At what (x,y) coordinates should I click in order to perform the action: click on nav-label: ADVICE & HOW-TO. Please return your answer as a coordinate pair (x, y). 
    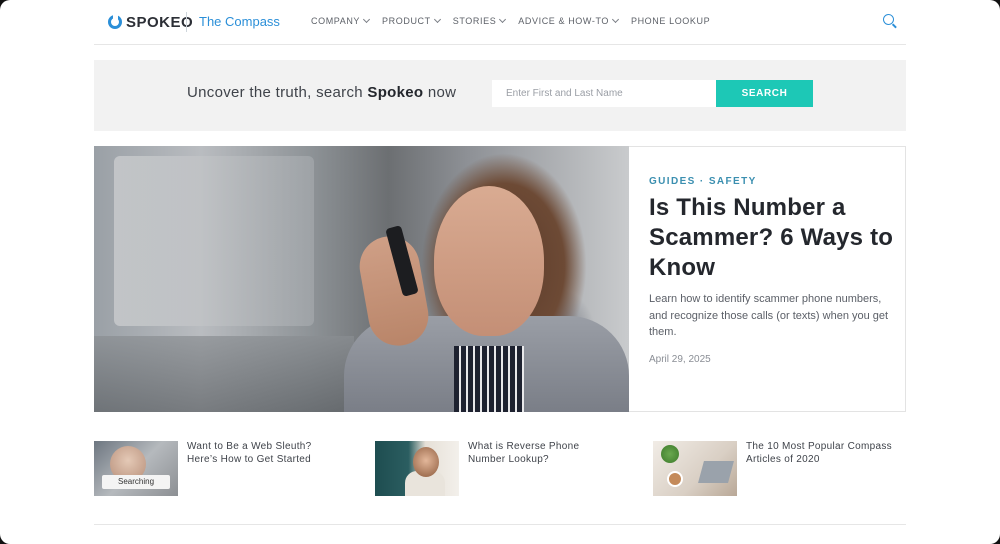
    Looking at the image, I should click on (563, 21).